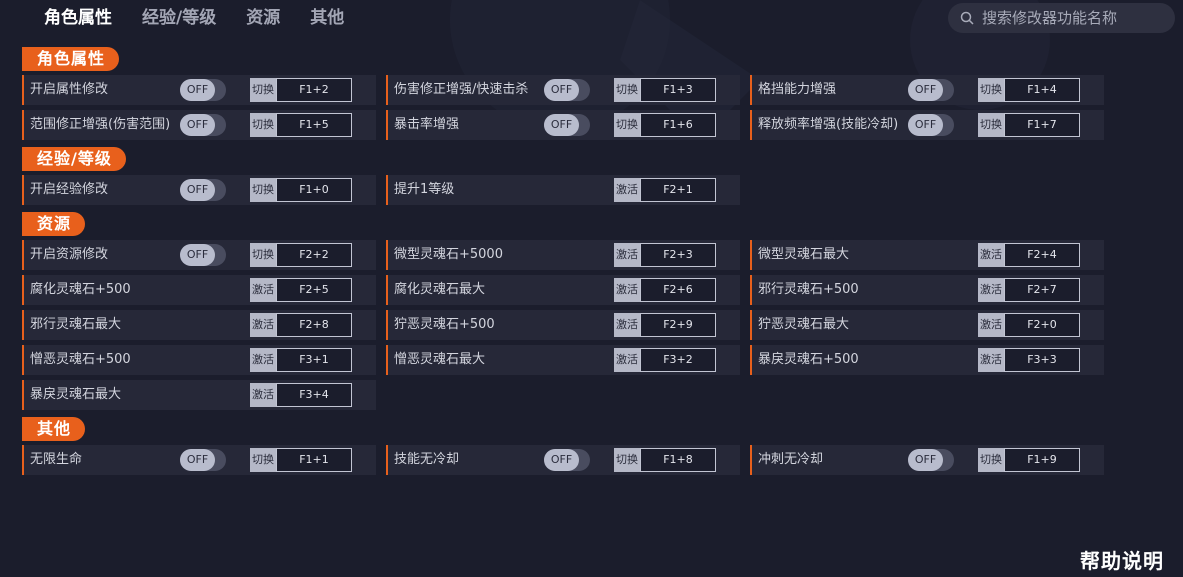 This screenshot has height=577, width=1183. Describe the element at coordinates (54, 429) in the screenshot. I see `section-other-header: 其他` at that location.